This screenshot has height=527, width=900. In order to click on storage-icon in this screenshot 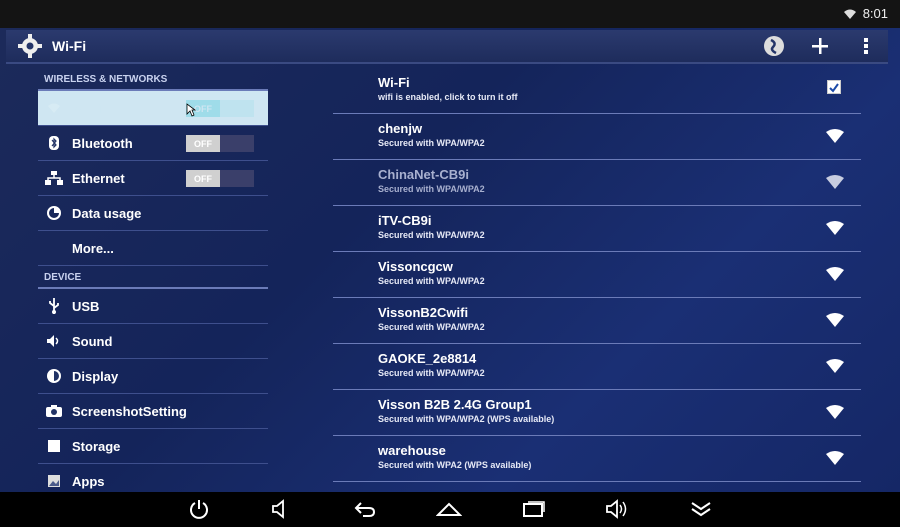, I will do `click(54, 446)`.